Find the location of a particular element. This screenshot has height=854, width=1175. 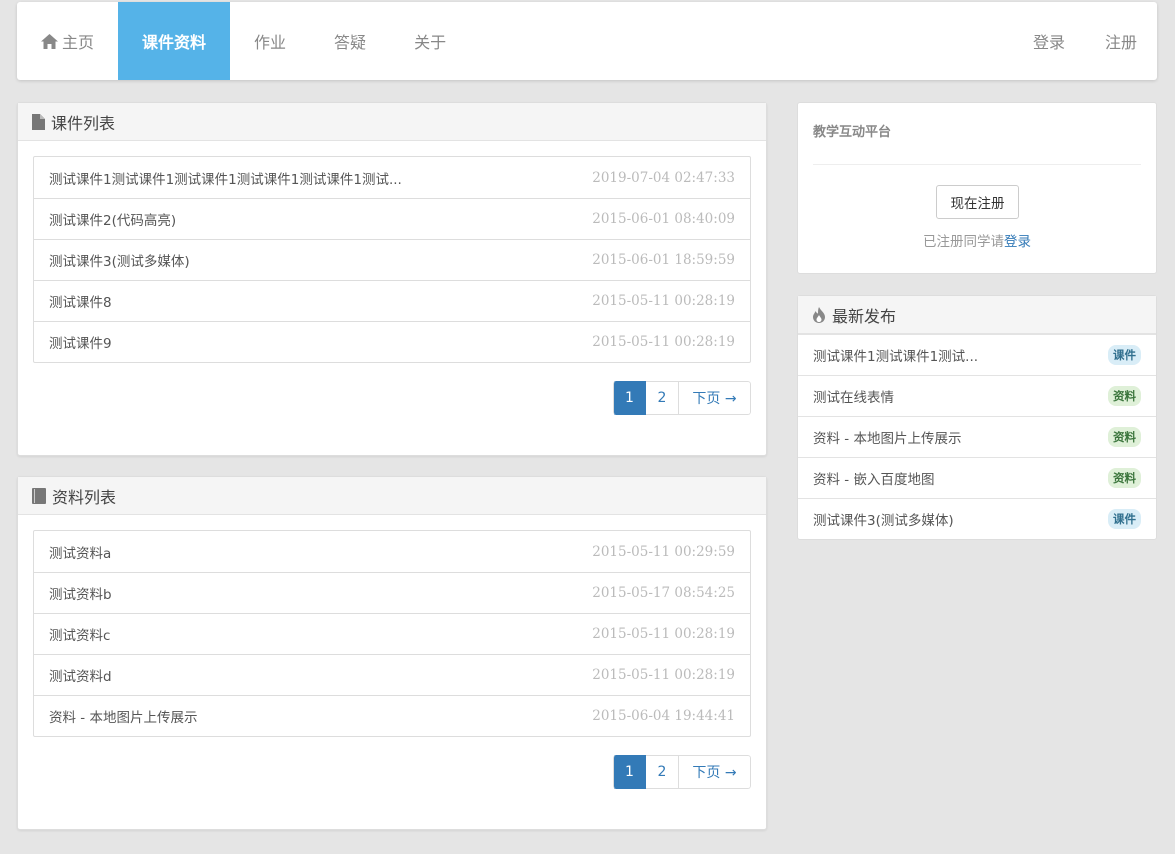

latest-item: 测试课件1测试课件1测试... 课件 is located at coordinates (977, 354).